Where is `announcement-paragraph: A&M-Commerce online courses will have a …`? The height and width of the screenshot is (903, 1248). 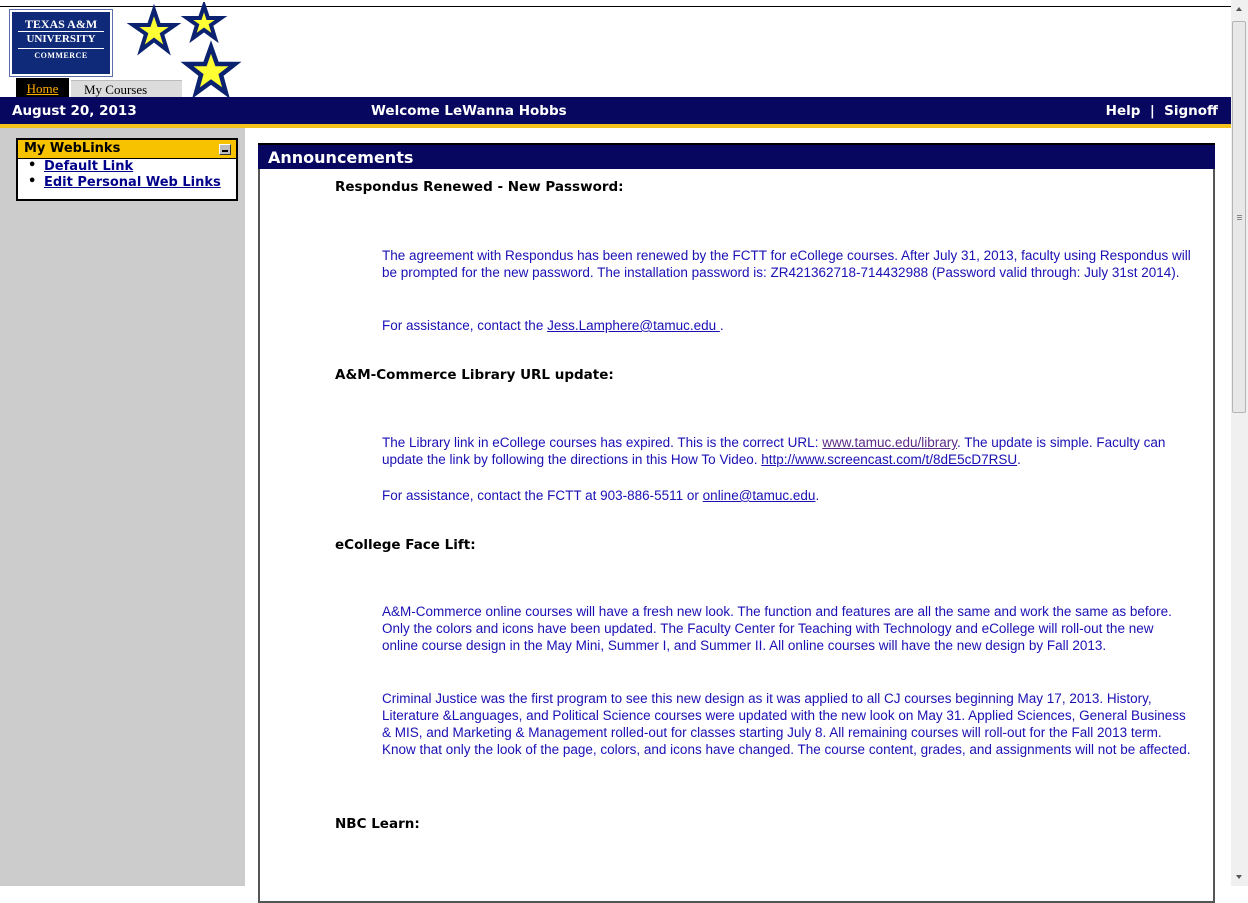
announcement-paragraph: A&M-Commerce online courses will have a … is located at coordinates (777, 628).